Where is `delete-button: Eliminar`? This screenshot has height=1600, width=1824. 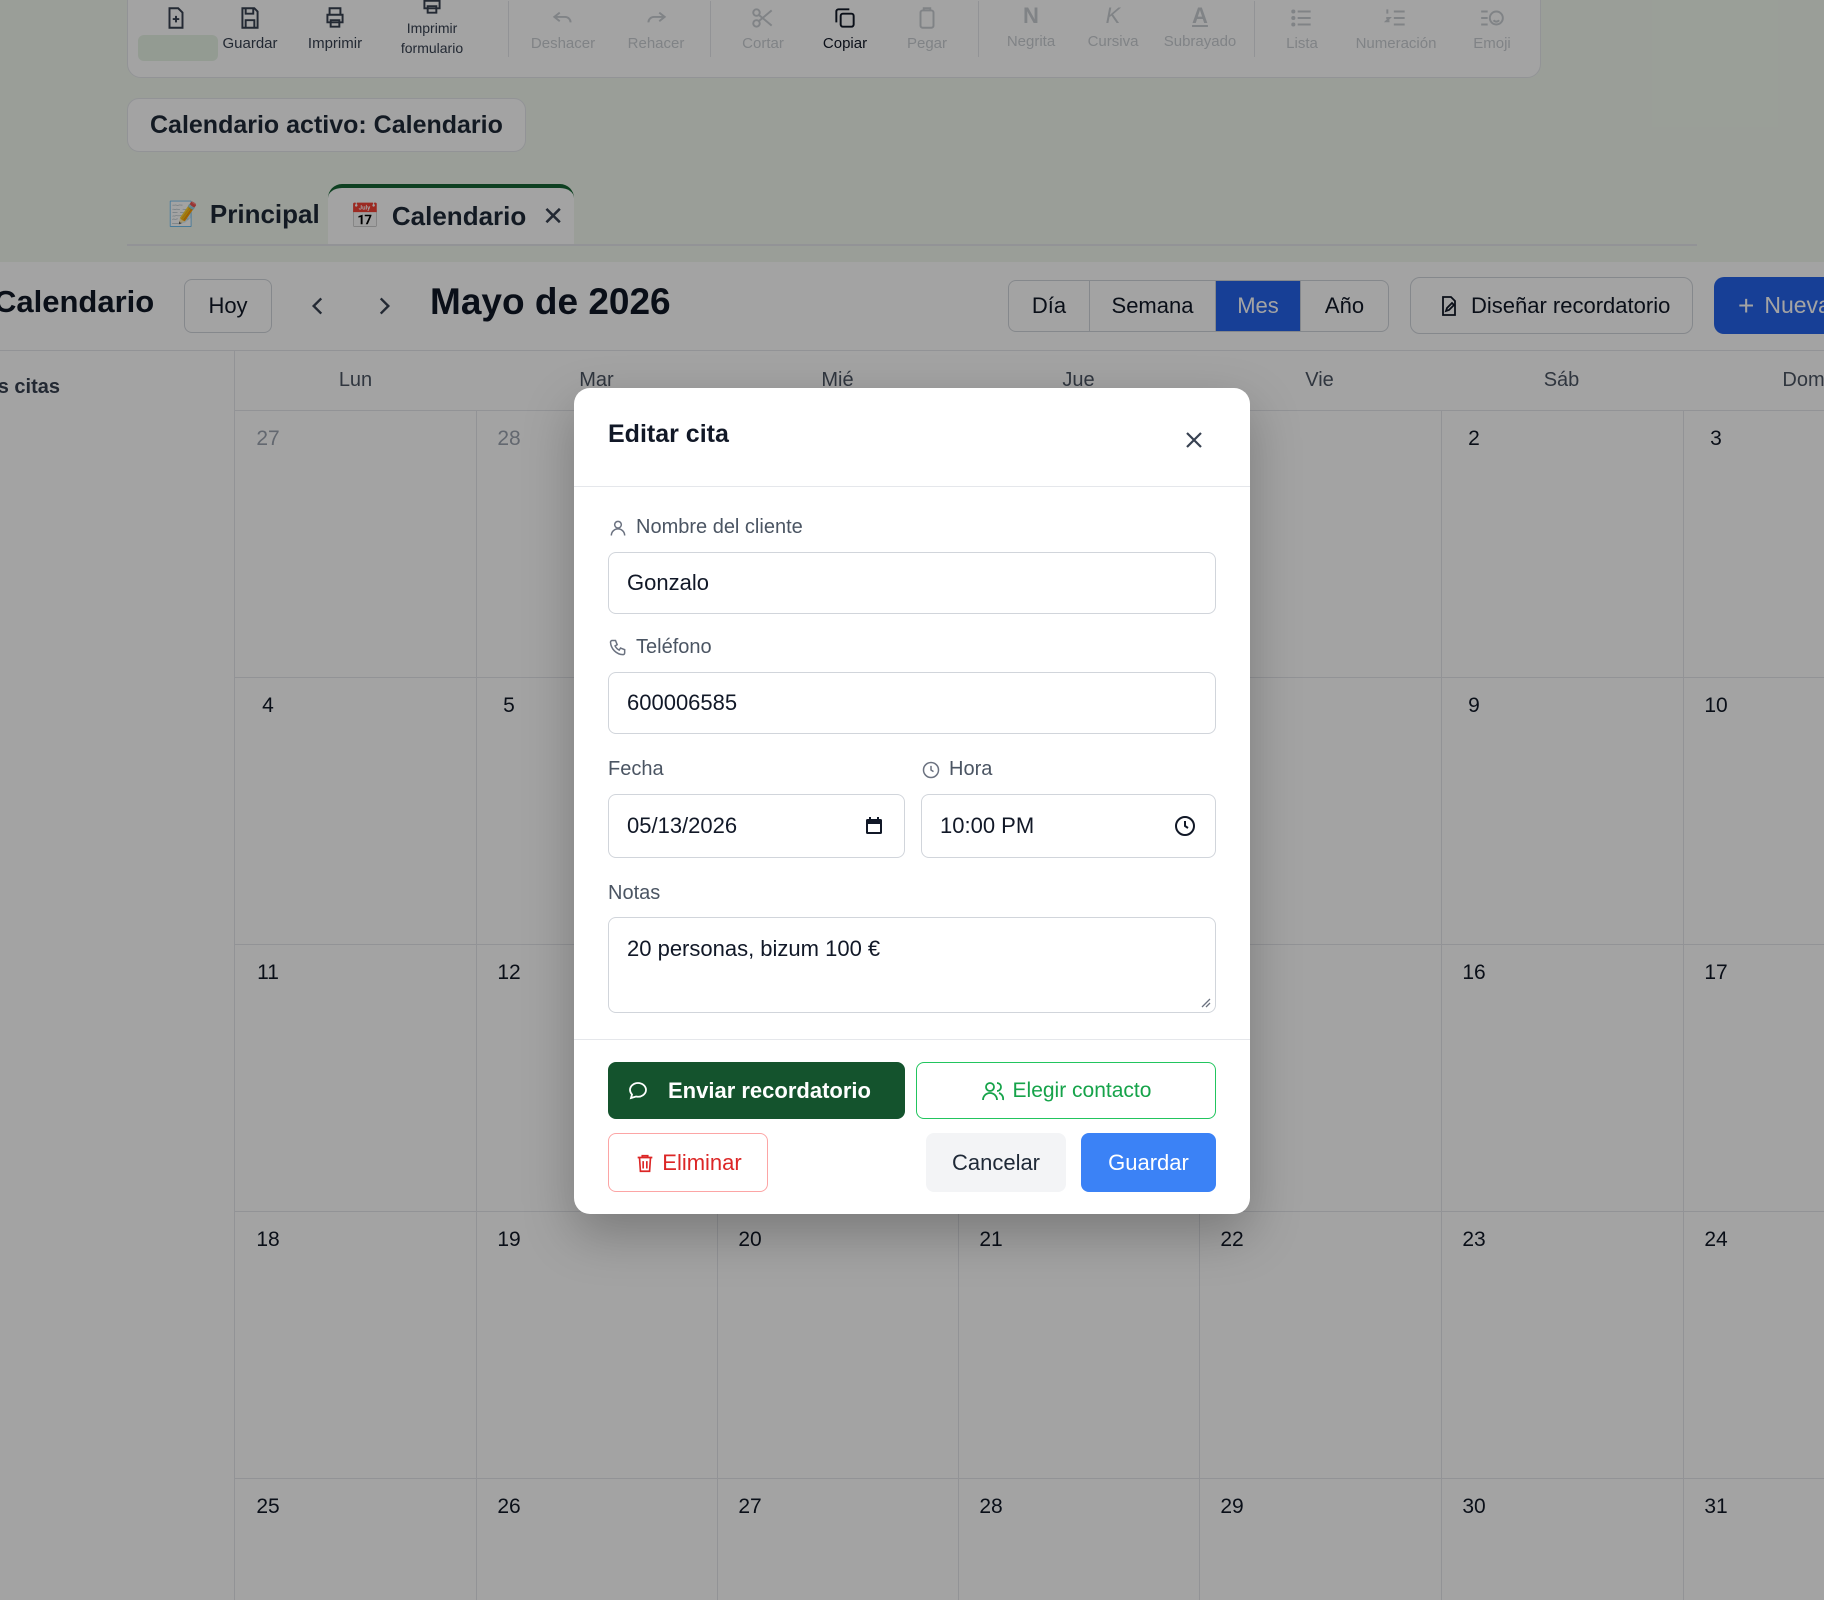
delete-button: Eliminar is located at coordinates (688, 1162).